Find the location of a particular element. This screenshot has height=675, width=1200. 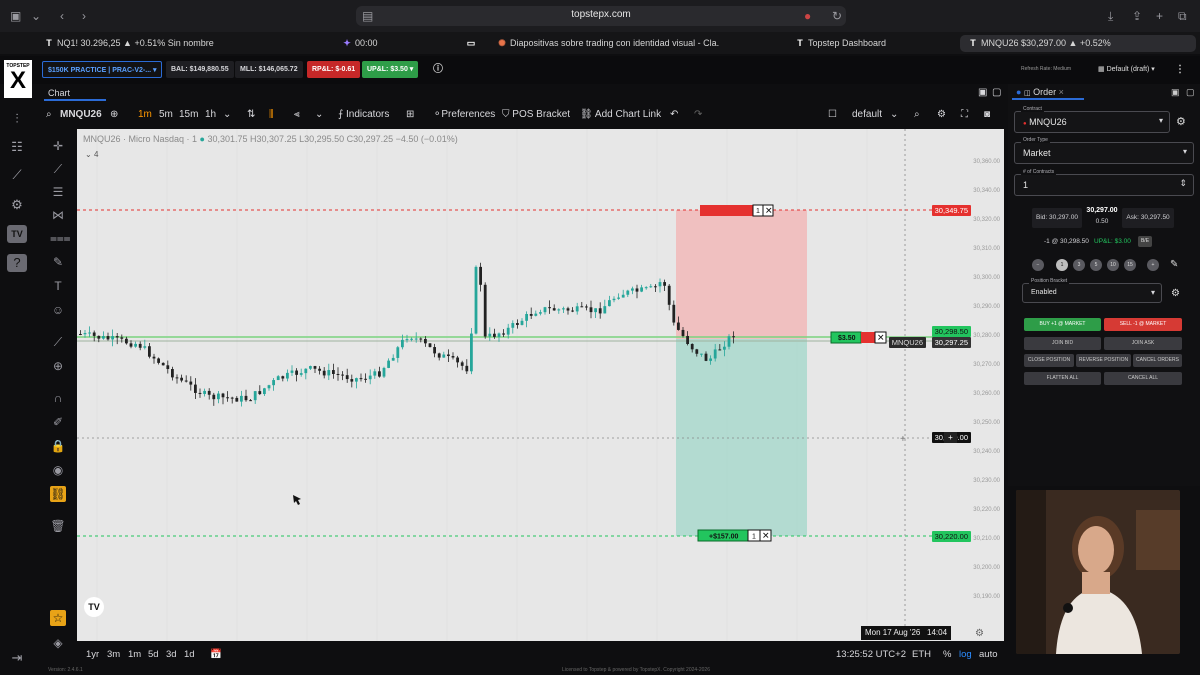

bracket-settings-icon: ⚙ is located at coordinates (1175, 293).